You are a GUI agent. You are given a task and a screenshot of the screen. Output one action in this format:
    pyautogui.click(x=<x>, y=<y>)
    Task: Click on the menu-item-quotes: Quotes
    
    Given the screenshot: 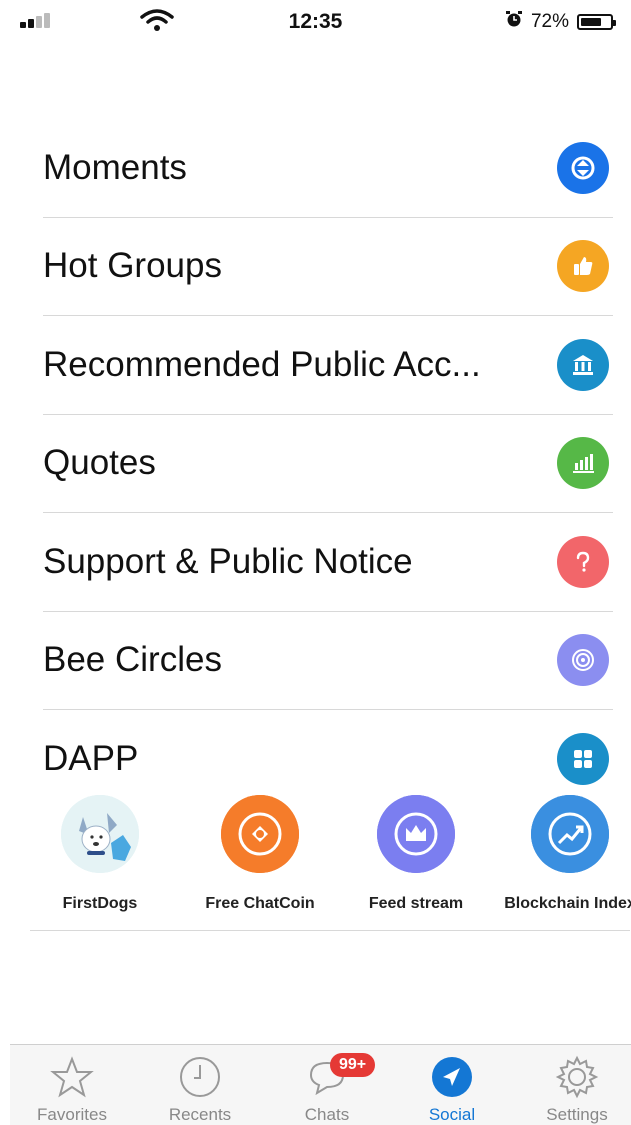 What is the action you would take?
    pyautogui.click(x=328, y=464)
    